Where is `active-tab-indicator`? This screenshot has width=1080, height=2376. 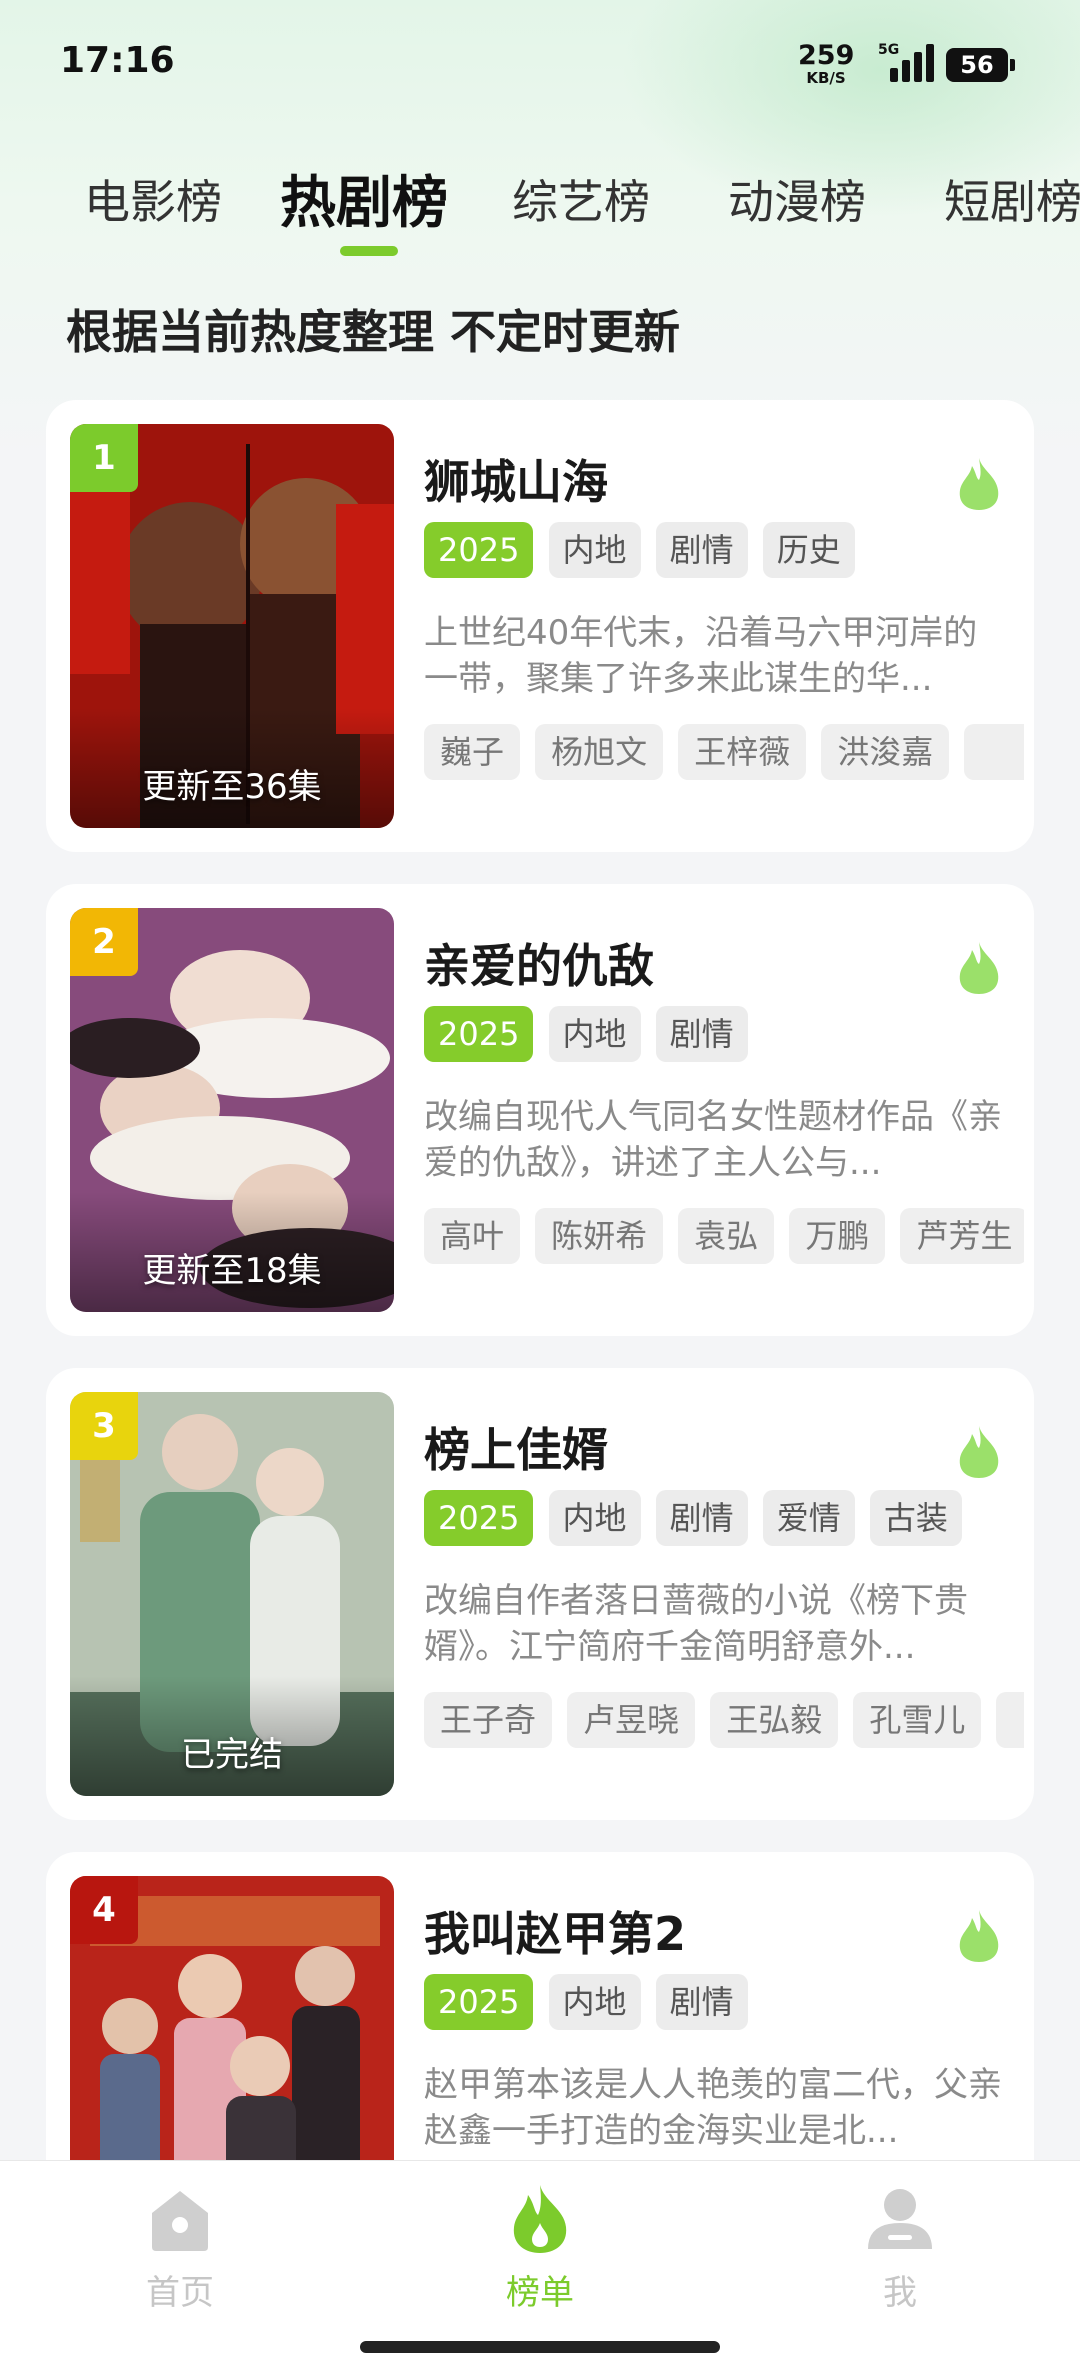 active-tab-indicator is located at coordinates (369, 251).